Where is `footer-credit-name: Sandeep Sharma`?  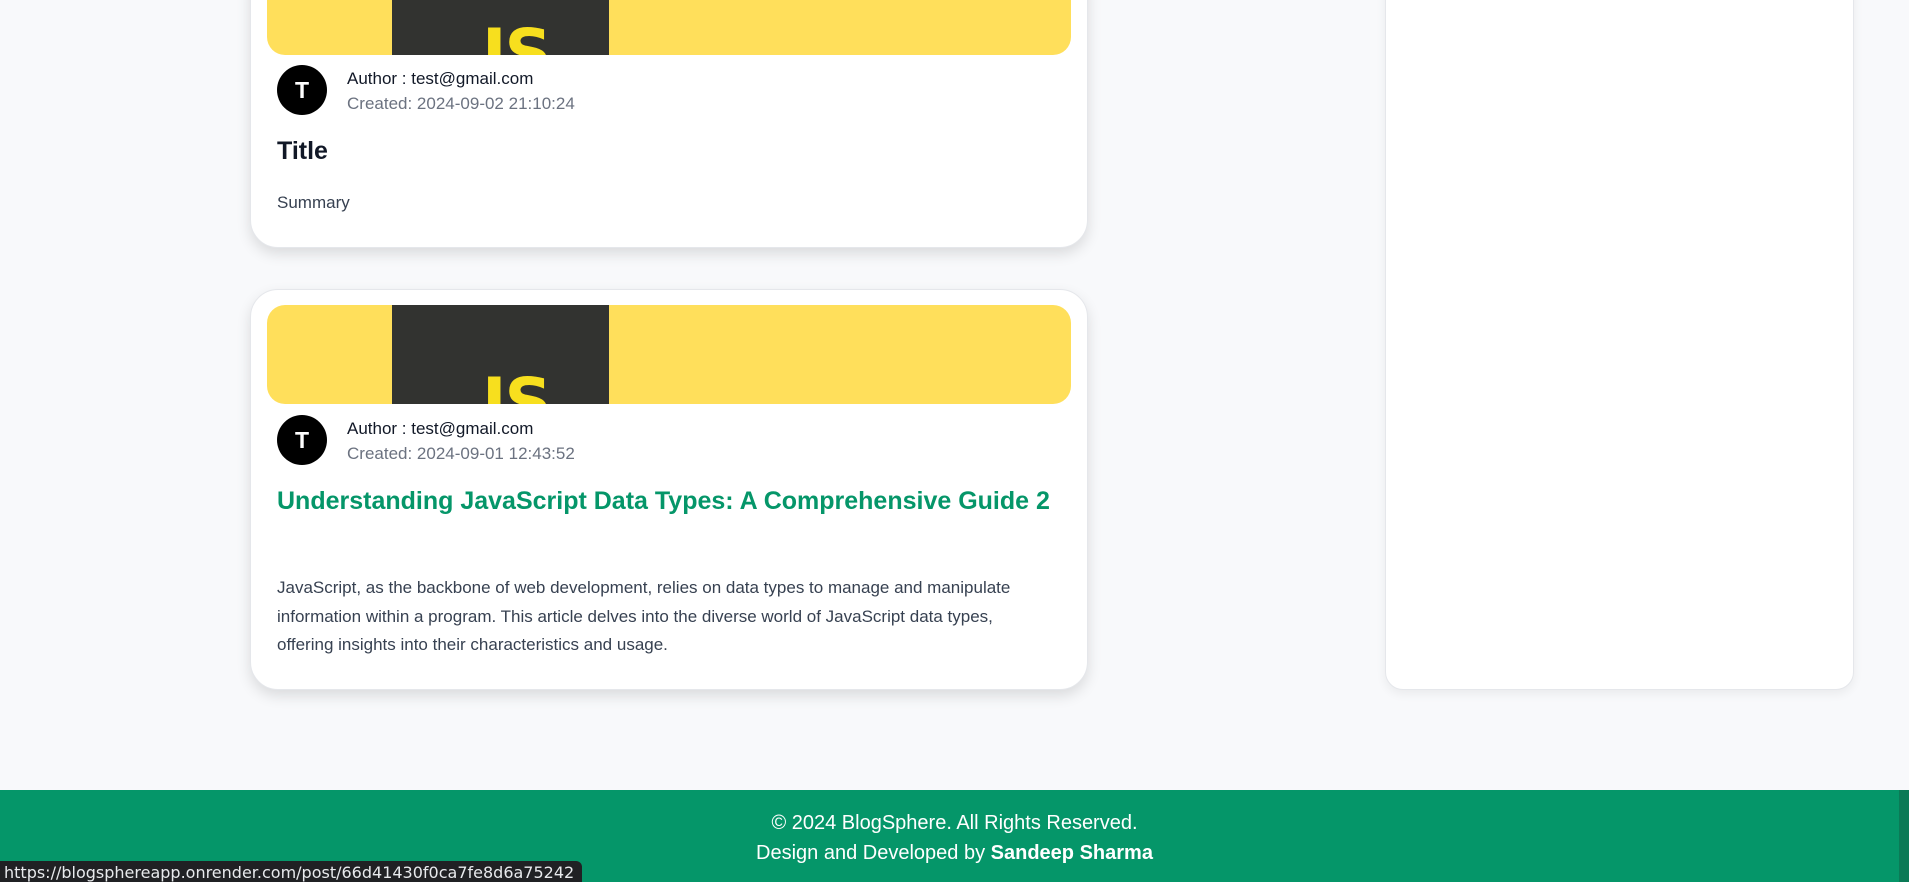 footer-credit-name: Sandeep Sharma is located at coordinates (1071, 853).